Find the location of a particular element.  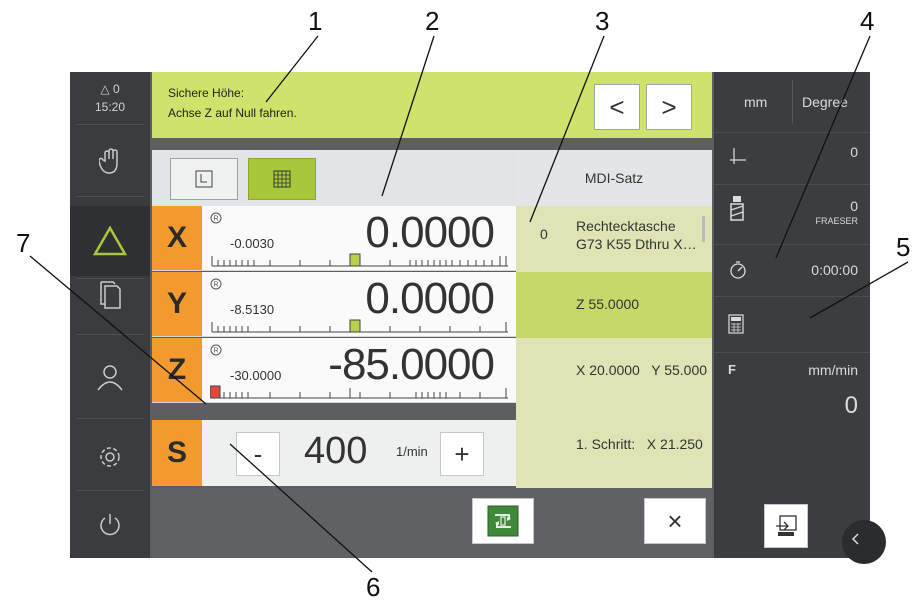

axis-scale-x is located at coordinates (359, 260).